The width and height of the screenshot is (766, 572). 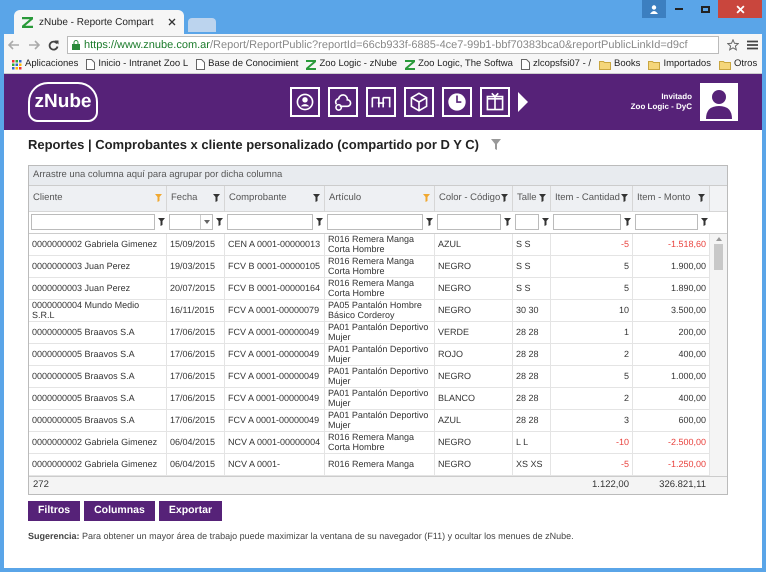 I want to click on bookmark-item: Books, so click(x=619, y=64).